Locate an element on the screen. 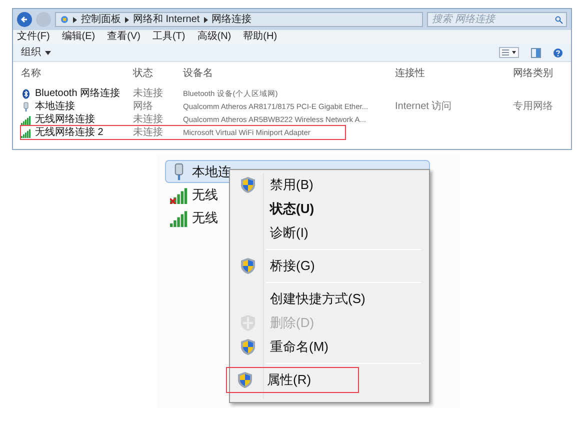 The width and height of the screenshot is (587, 421). table-cell: 本地连接 is located at coordinates (55, 107).